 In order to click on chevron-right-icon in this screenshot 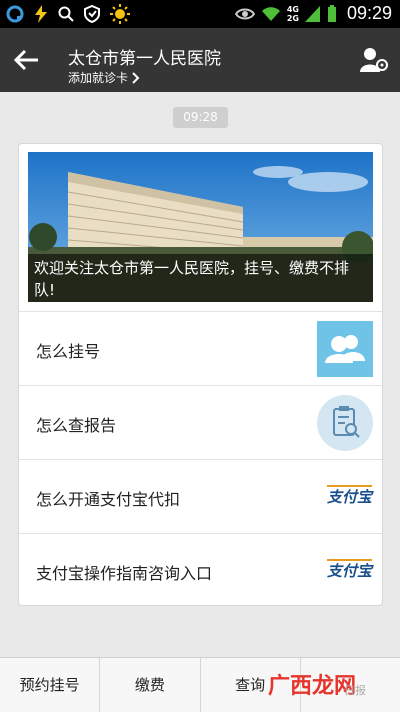, I will do `click(136, 77)`.